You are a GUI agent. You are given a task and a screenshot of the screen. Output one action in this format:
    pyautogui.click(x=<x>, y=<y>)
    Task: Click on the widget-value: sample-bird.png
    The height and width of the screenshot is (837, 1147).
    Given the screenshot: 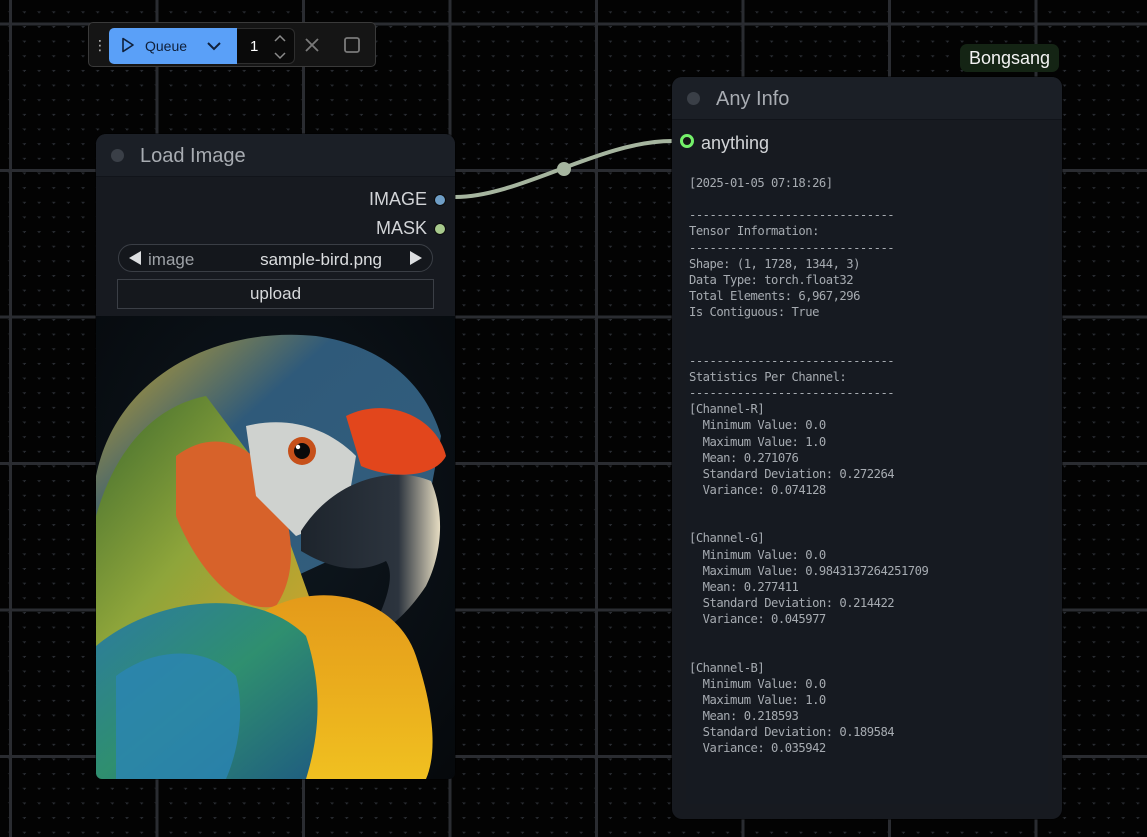 What is the action you would take?
    pyautogui.click(x=321, y=260)
    